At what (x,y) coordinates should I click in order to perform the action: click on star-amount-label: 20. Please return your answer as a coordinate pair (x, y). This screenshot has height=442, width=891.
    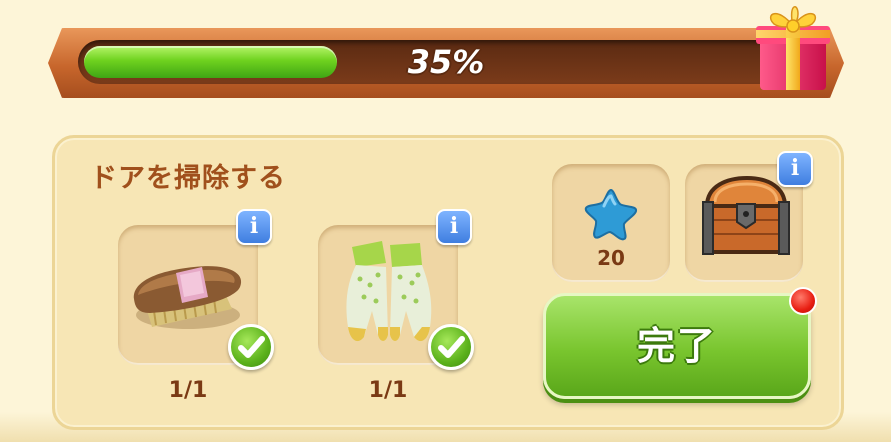
    Looking at the image, I should click on (611, 258).